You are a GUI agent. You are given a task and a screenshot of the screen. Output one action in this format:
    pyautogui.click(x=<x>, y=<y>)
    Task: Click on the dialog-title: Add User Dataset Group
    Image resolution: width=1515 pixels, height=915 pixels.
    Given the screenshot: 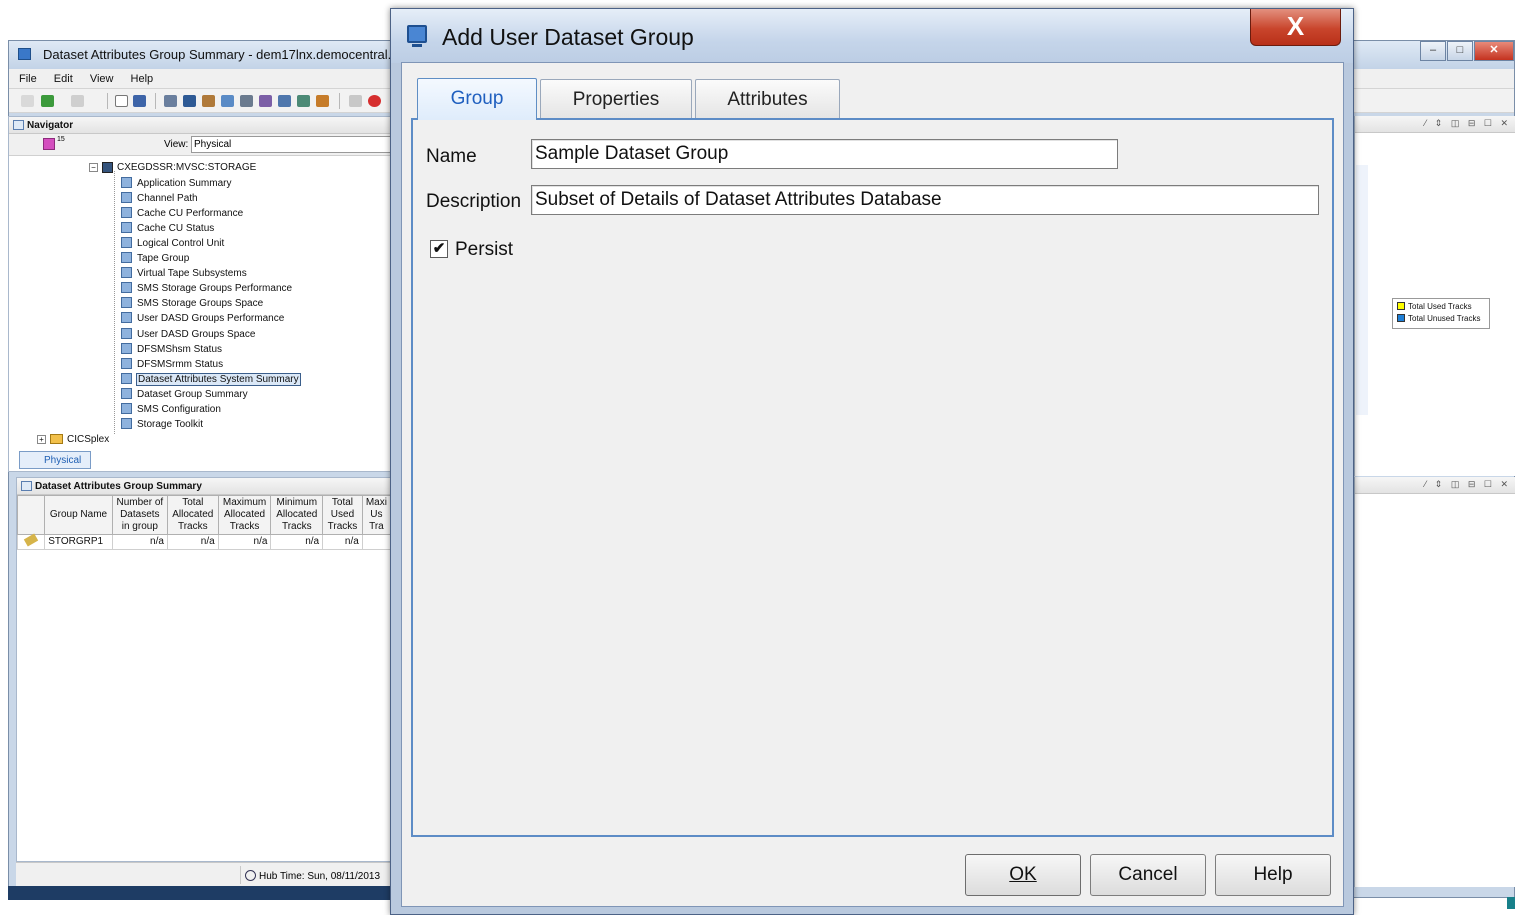 What is the action you would take?
    pyautogui.click(x=568, y=37)
    